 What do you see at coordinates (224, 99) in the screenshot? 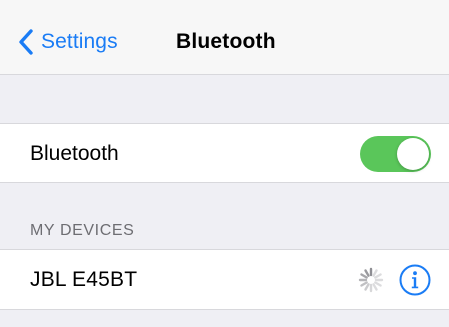
I see `section-spacer` at bounding box center [224, 99].